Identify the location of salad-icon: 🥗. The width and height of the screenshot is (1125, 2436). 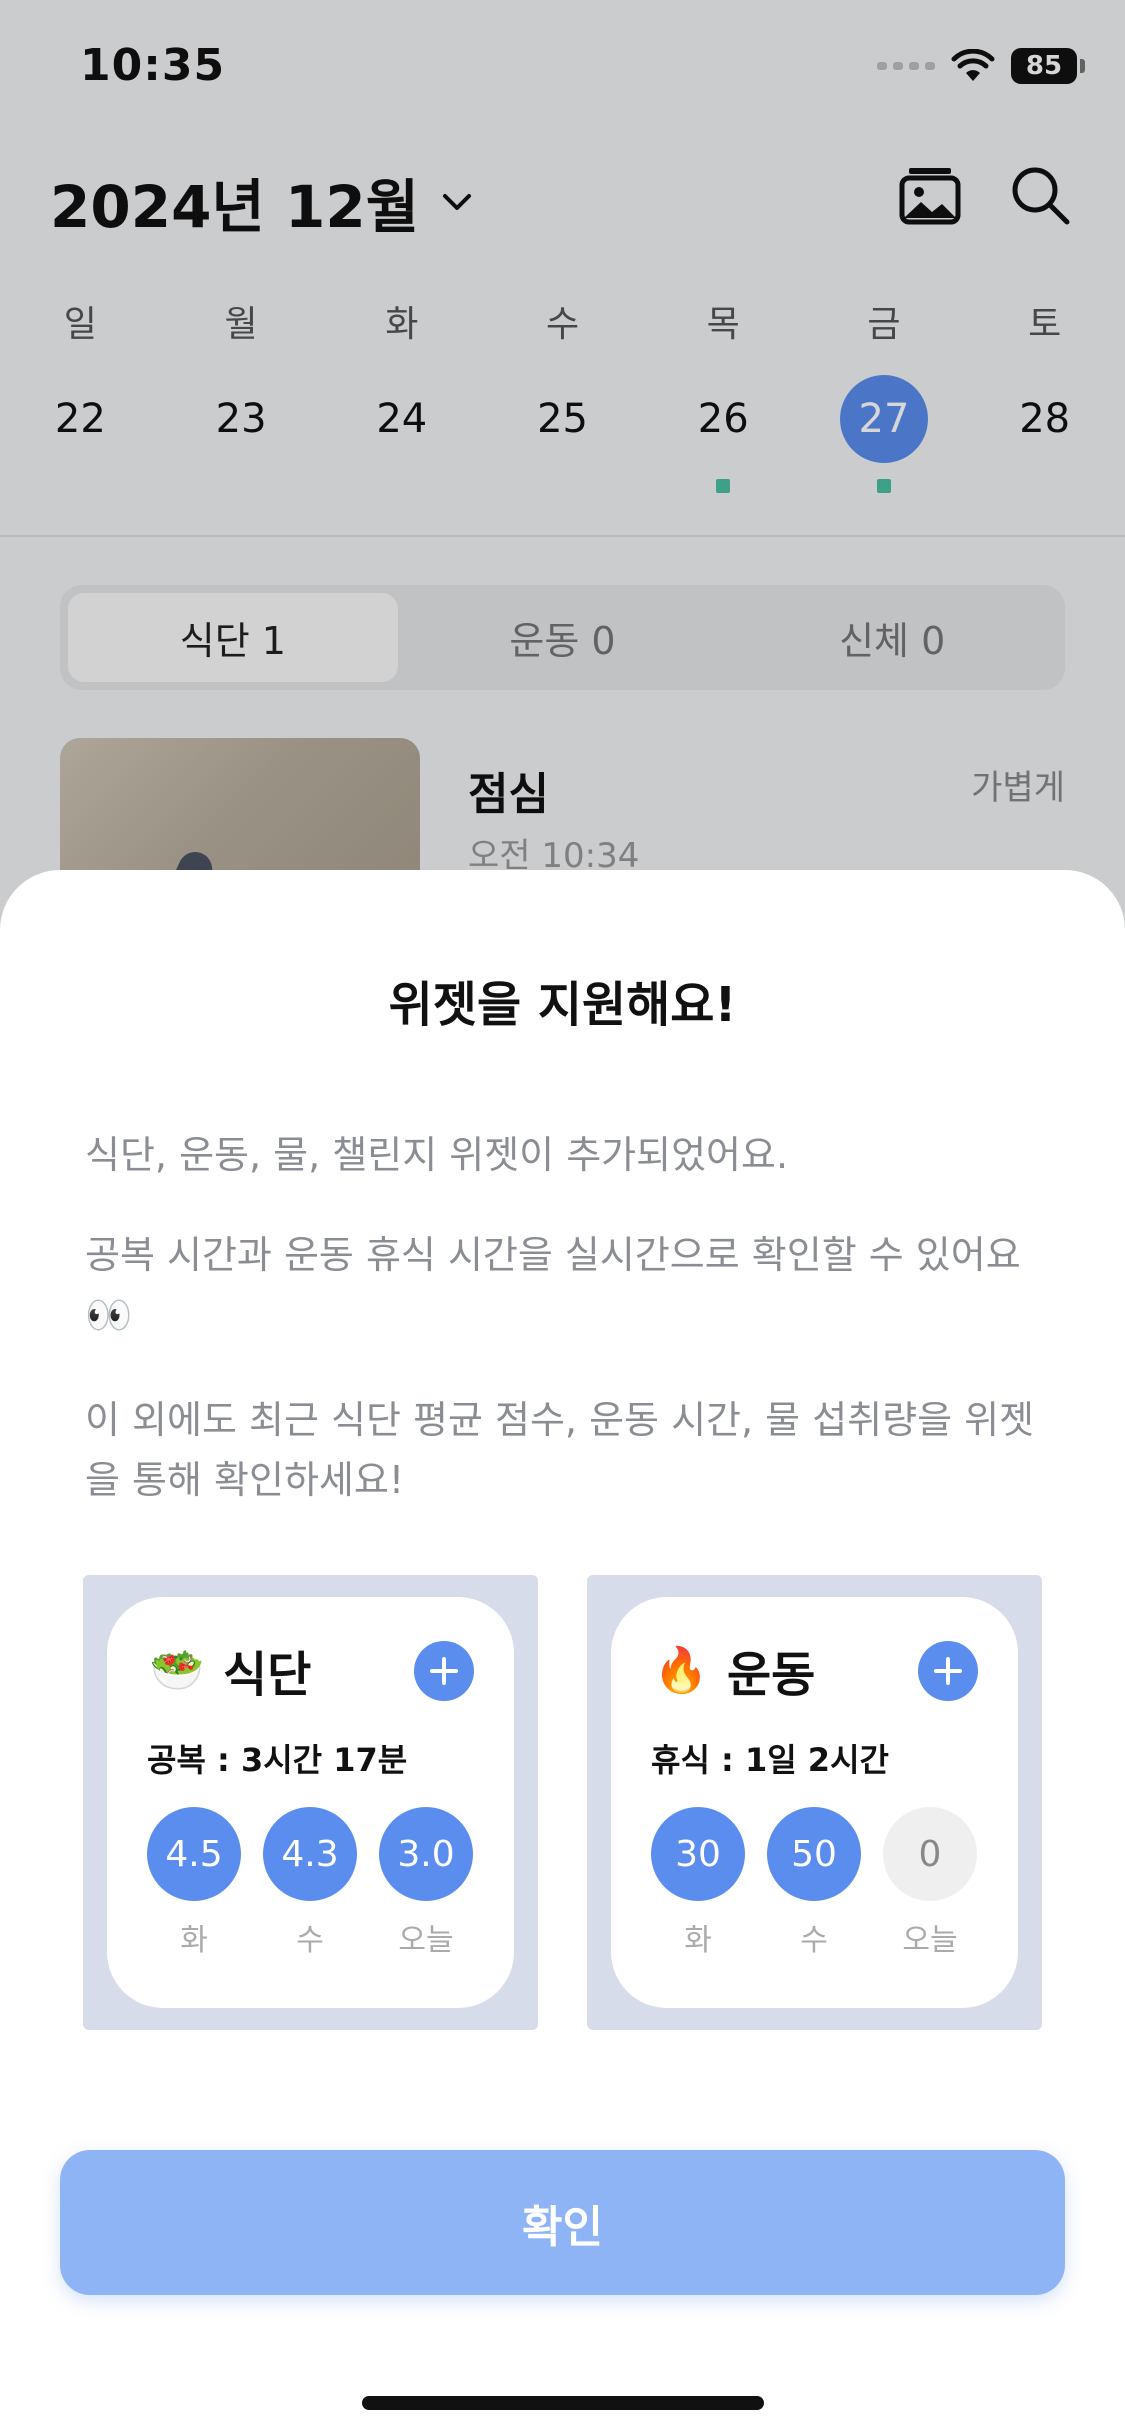
(177, 1670).